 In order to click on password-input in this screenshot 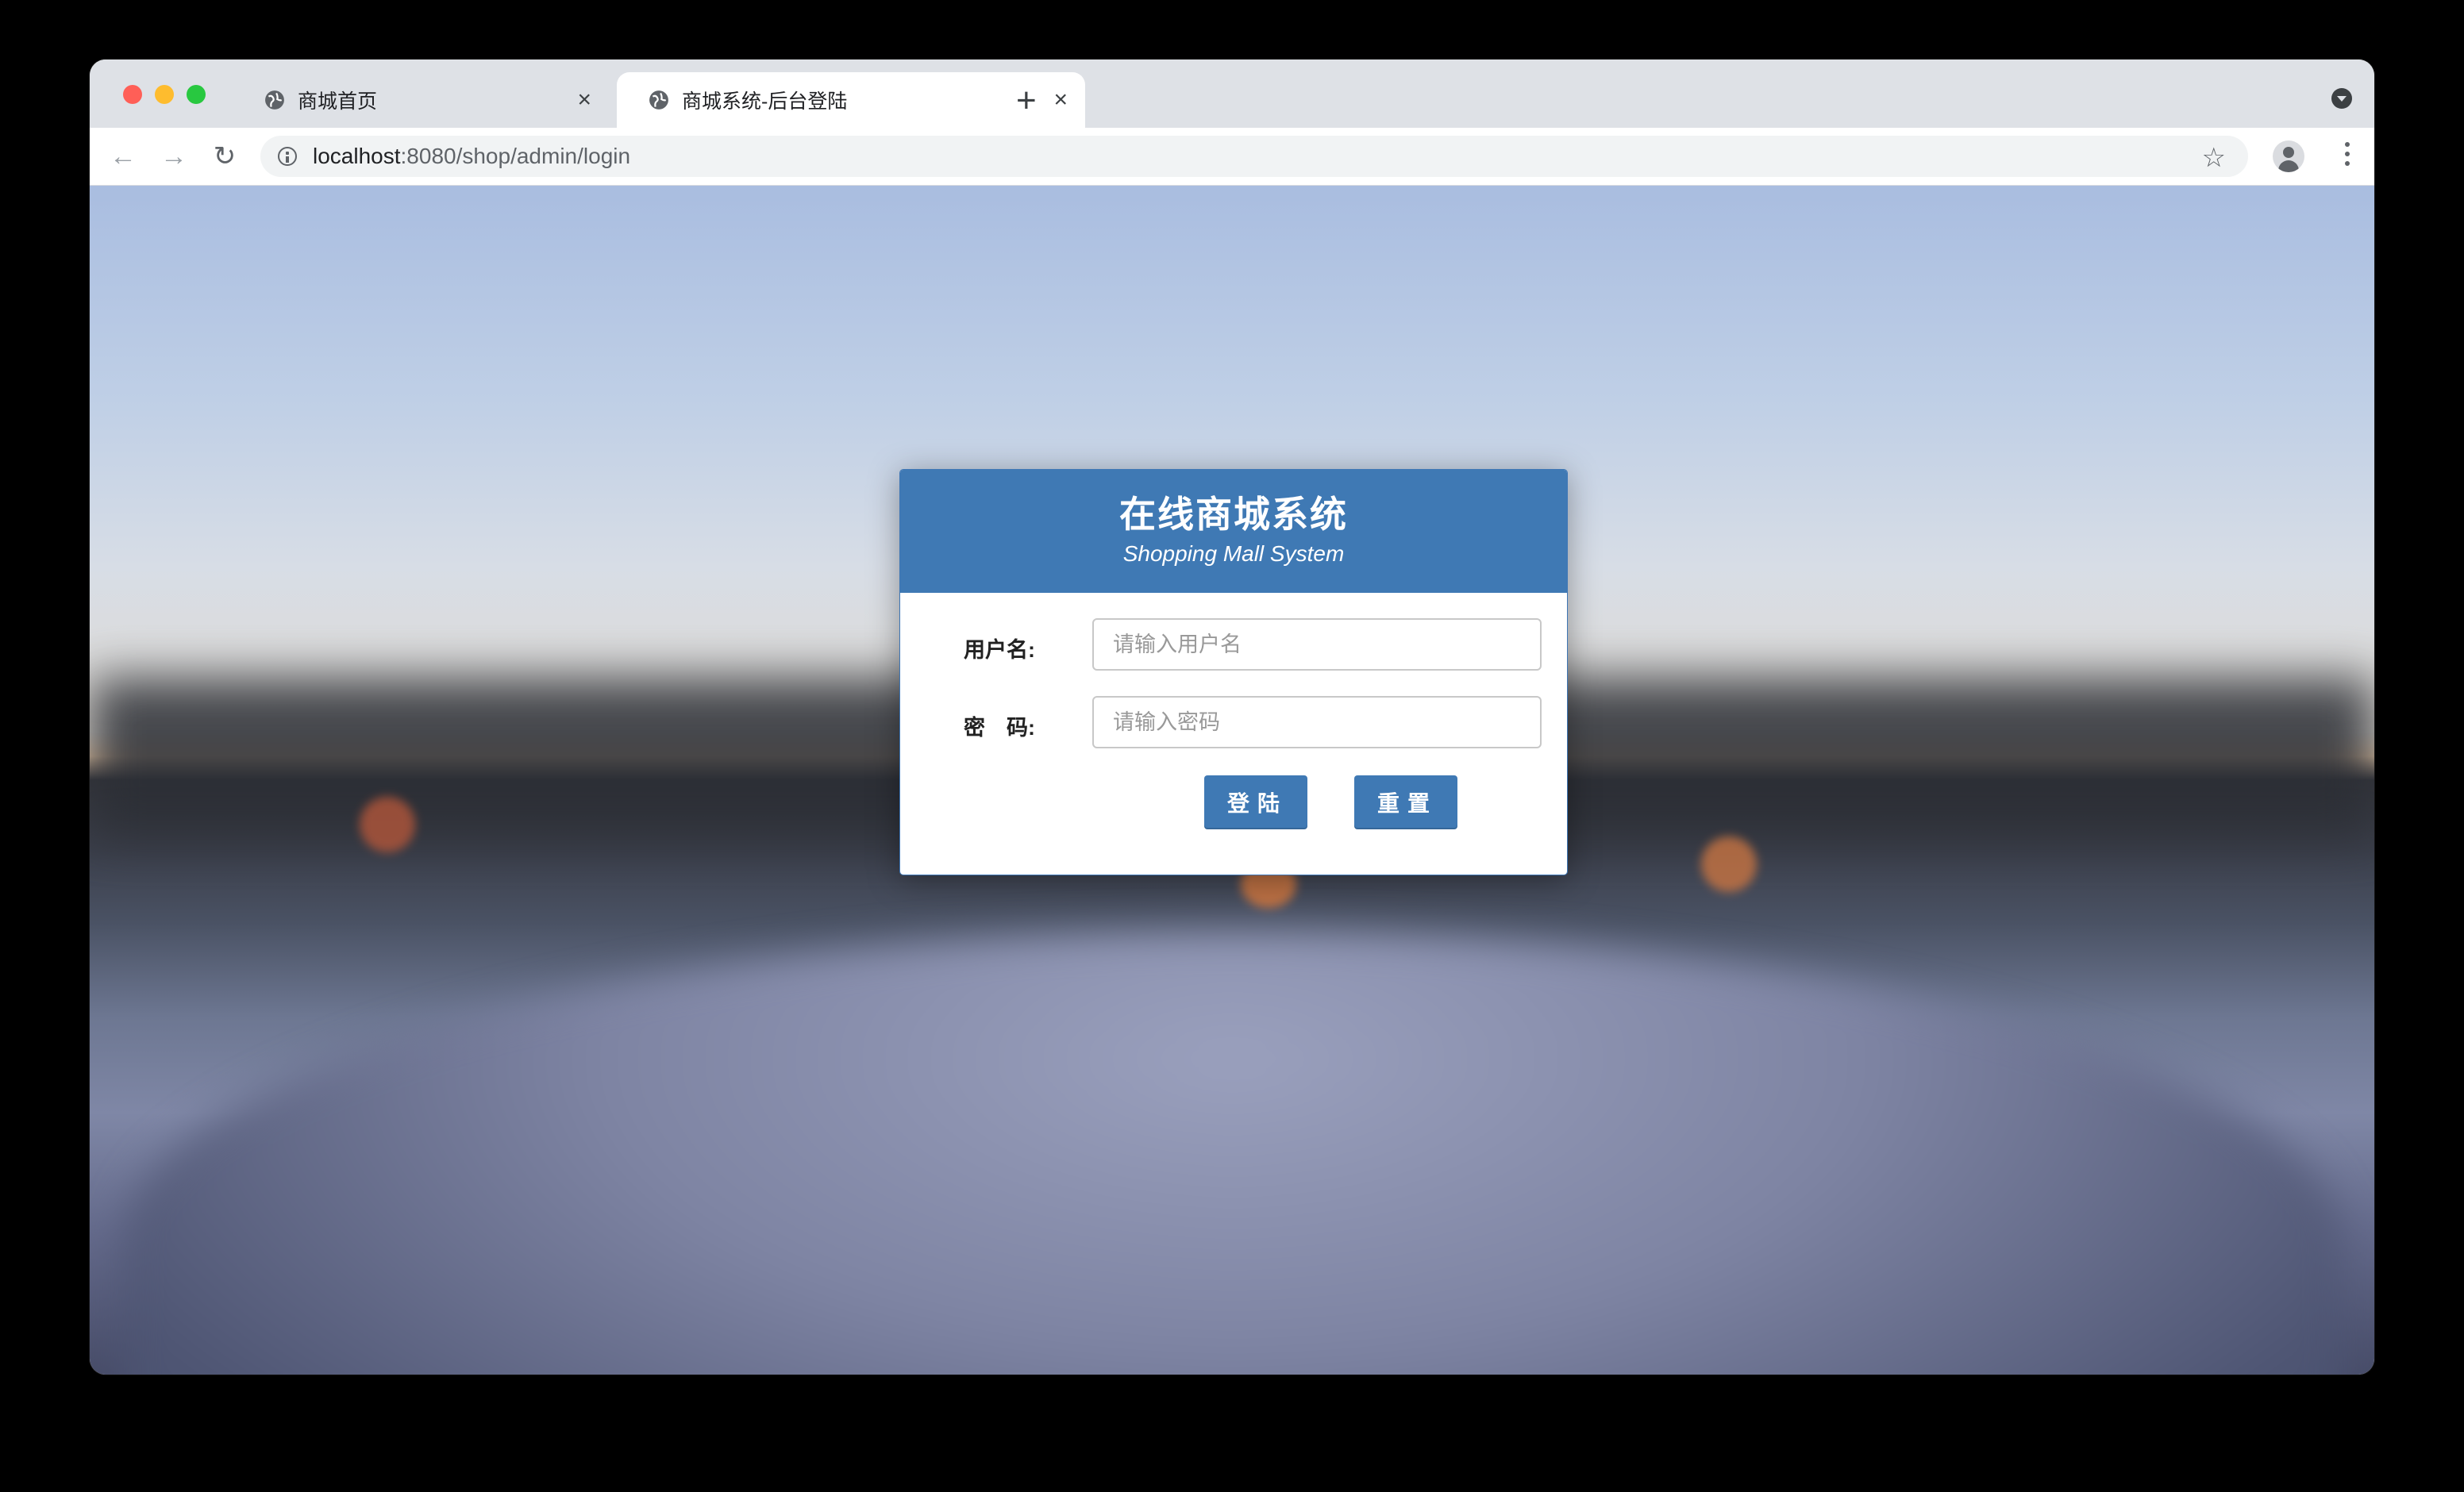, I will do `click(1317, 722)`.